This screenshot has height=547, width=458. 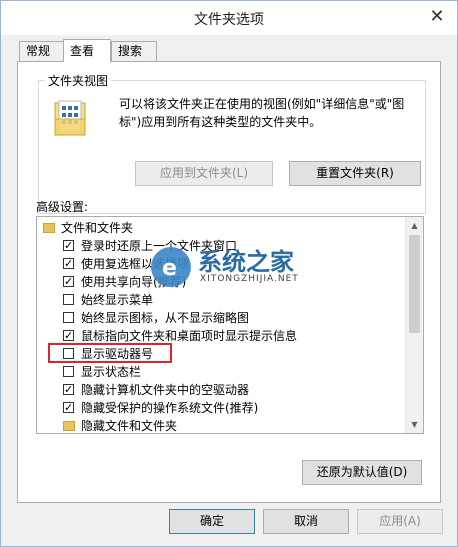 What do you see at coordinates (170, 408) in the screenshot?
I see `item-label: 隐藏受保护的操作系统文件(推荐)` at bounding box center [170, 408].